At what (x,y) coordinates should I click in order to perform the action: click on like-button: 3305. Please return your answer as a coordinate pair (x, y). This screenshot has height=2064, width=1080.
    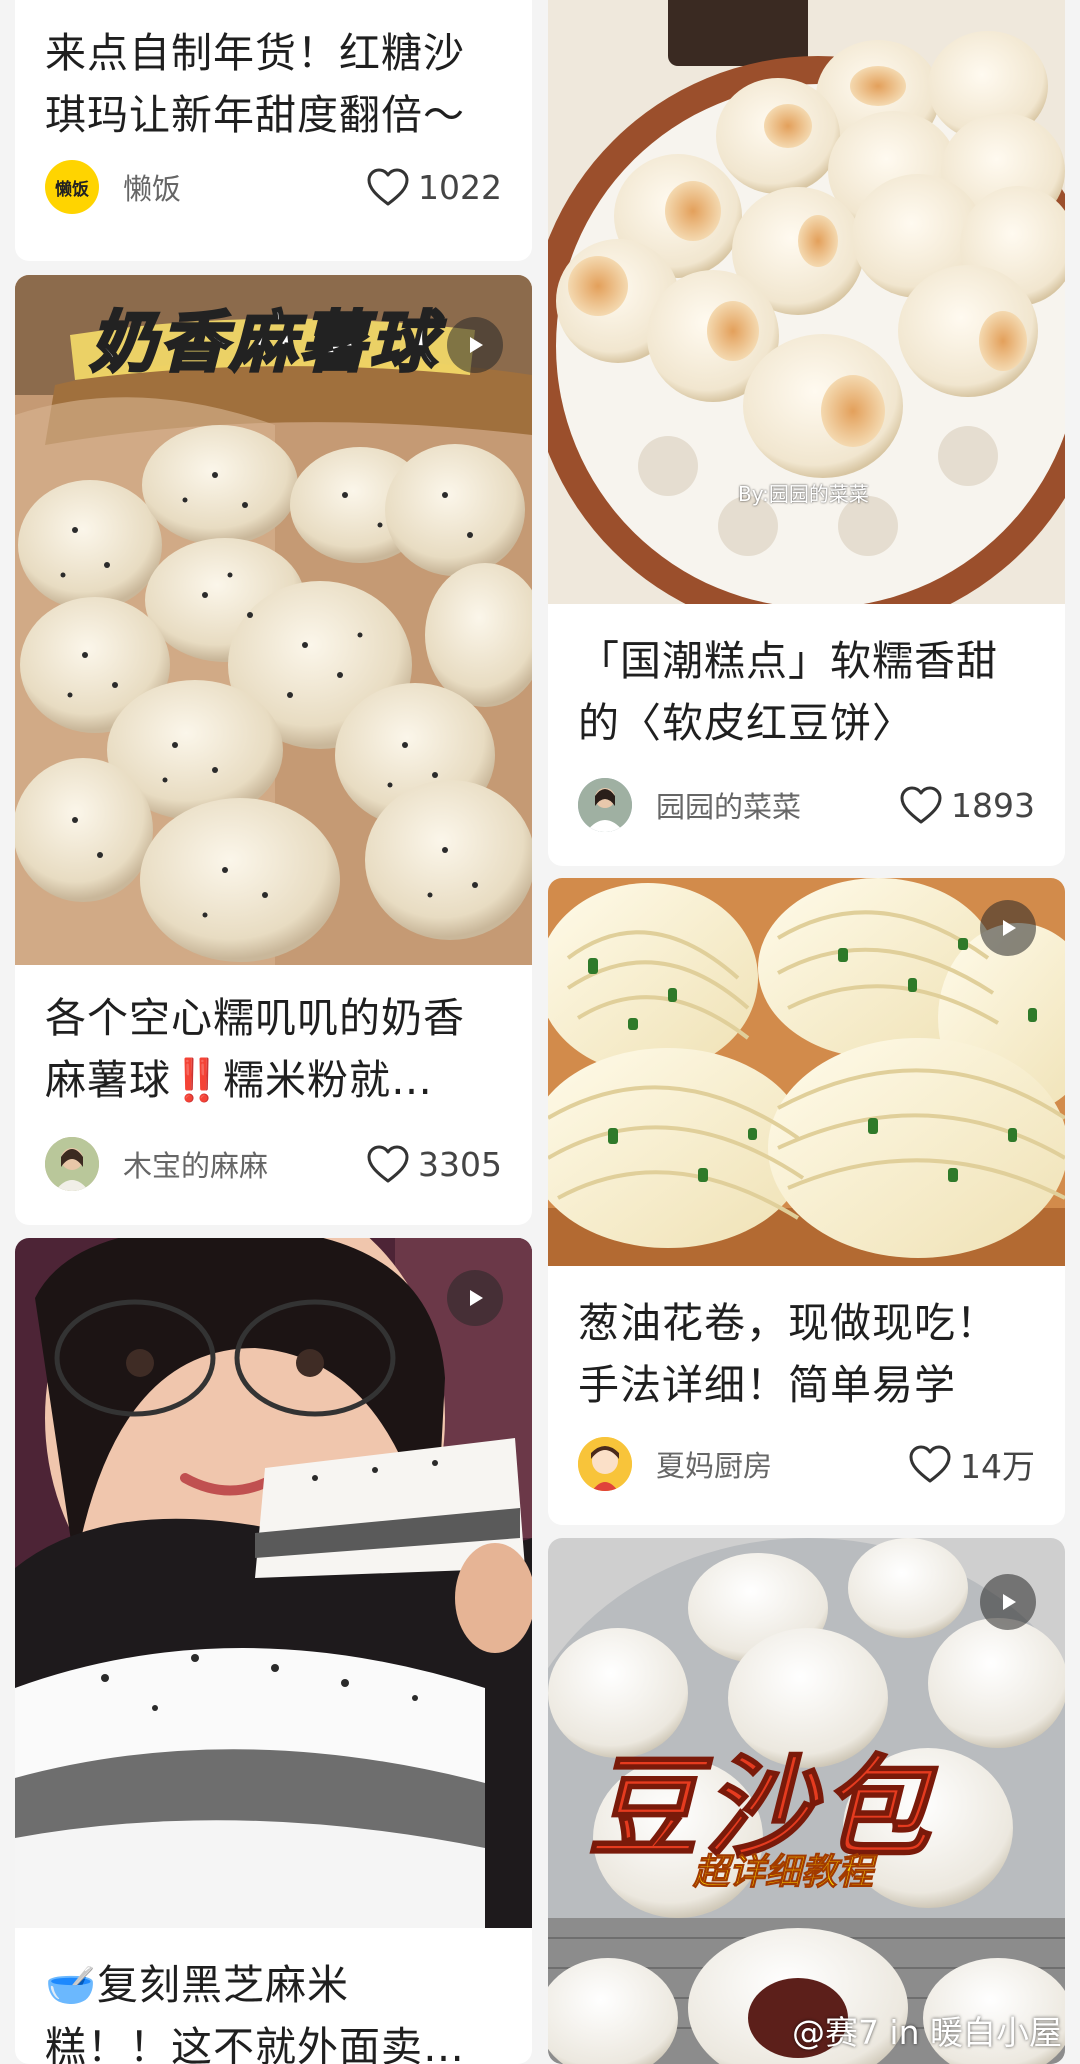
    Looking at the image, I should click on (434, 1164).